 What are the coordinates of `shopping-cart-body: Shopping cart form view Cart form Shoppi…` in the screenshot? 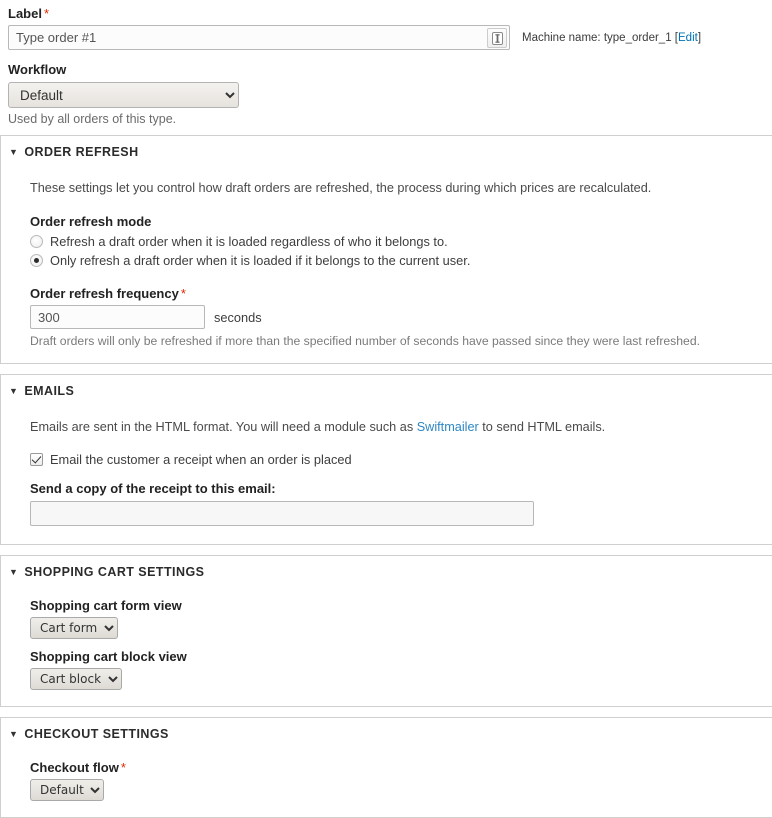 It's located at (386, 644).